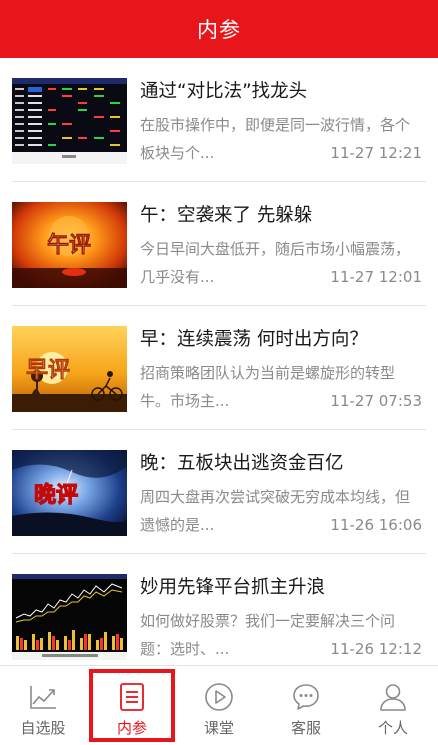 The width and height of the screenshot is (438, 745). I want to click on tab-classroom: 课堂, so click(219, 705).